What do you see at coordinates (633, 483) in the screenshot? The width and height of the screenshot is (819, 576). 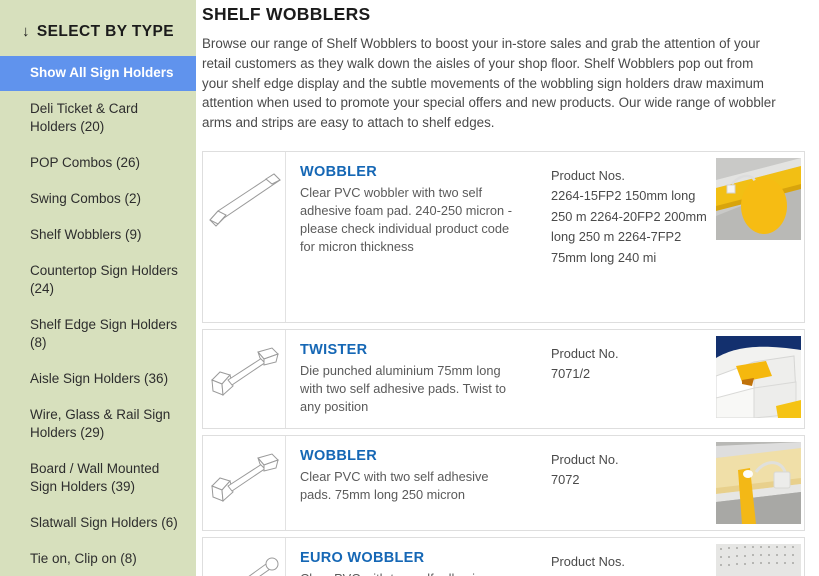 I see `product-codes-cell: Product No. 7072` at bounding box center [633, 483].